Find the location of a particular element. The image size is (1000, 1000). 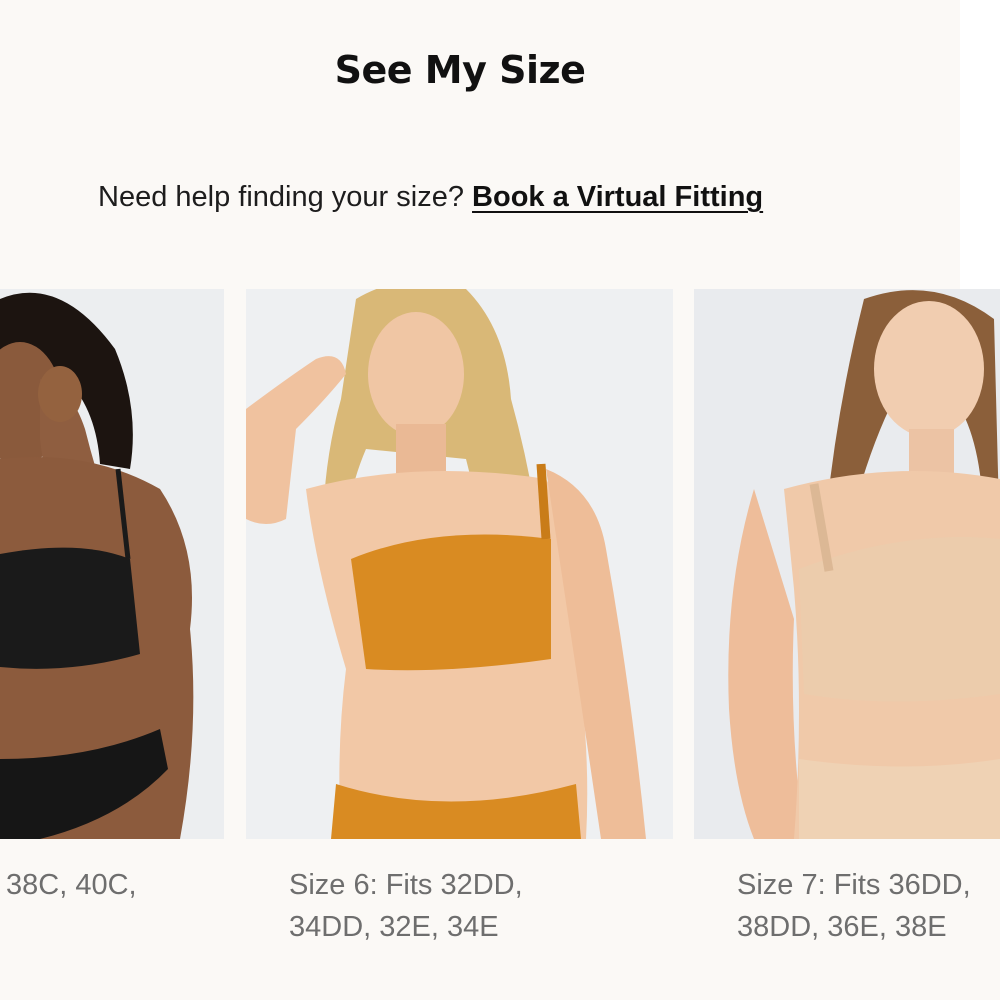

size-caption-line: 34DD, 32E, 34E is located at coordinates (394, 927).